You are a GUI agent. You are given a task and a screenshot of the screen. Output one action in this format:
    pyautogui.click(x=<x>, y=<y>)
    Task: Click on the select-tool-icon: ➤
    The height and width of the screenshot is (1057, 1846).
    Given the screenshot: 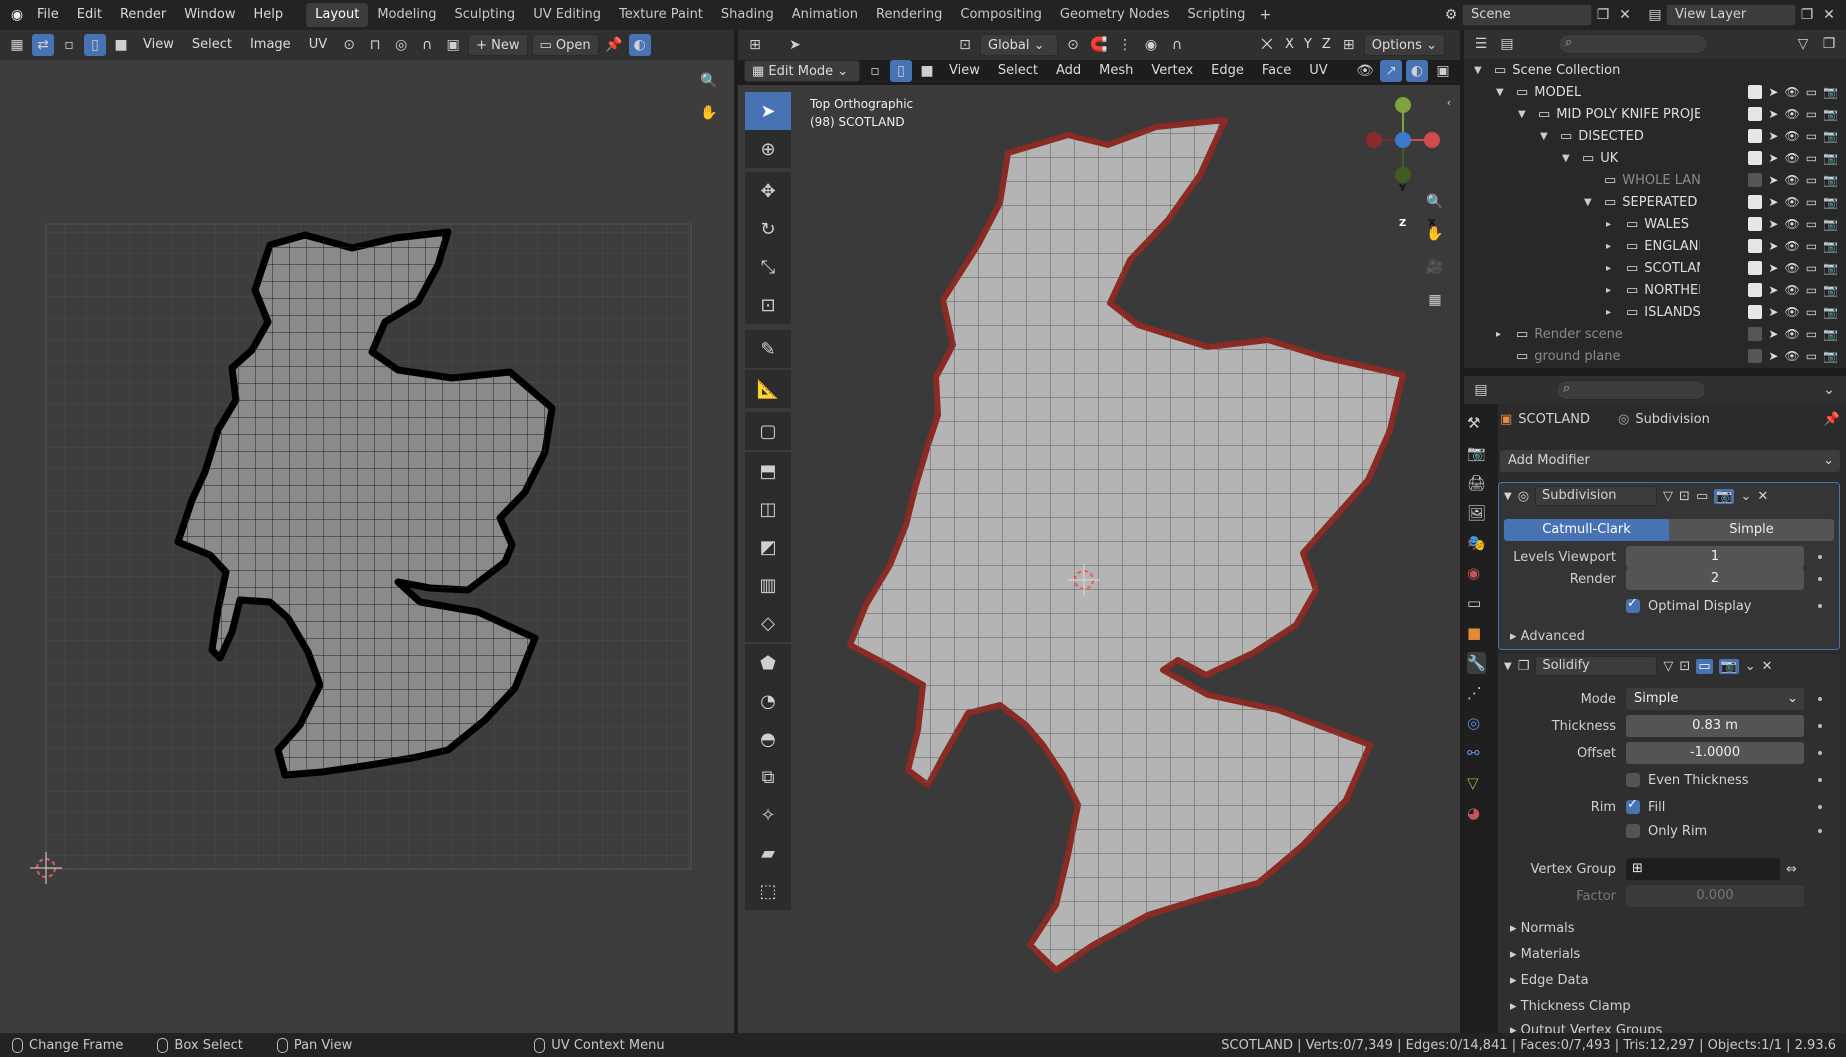 What is the action you would take?
    pyautogui.click(x=795, y=45)
    